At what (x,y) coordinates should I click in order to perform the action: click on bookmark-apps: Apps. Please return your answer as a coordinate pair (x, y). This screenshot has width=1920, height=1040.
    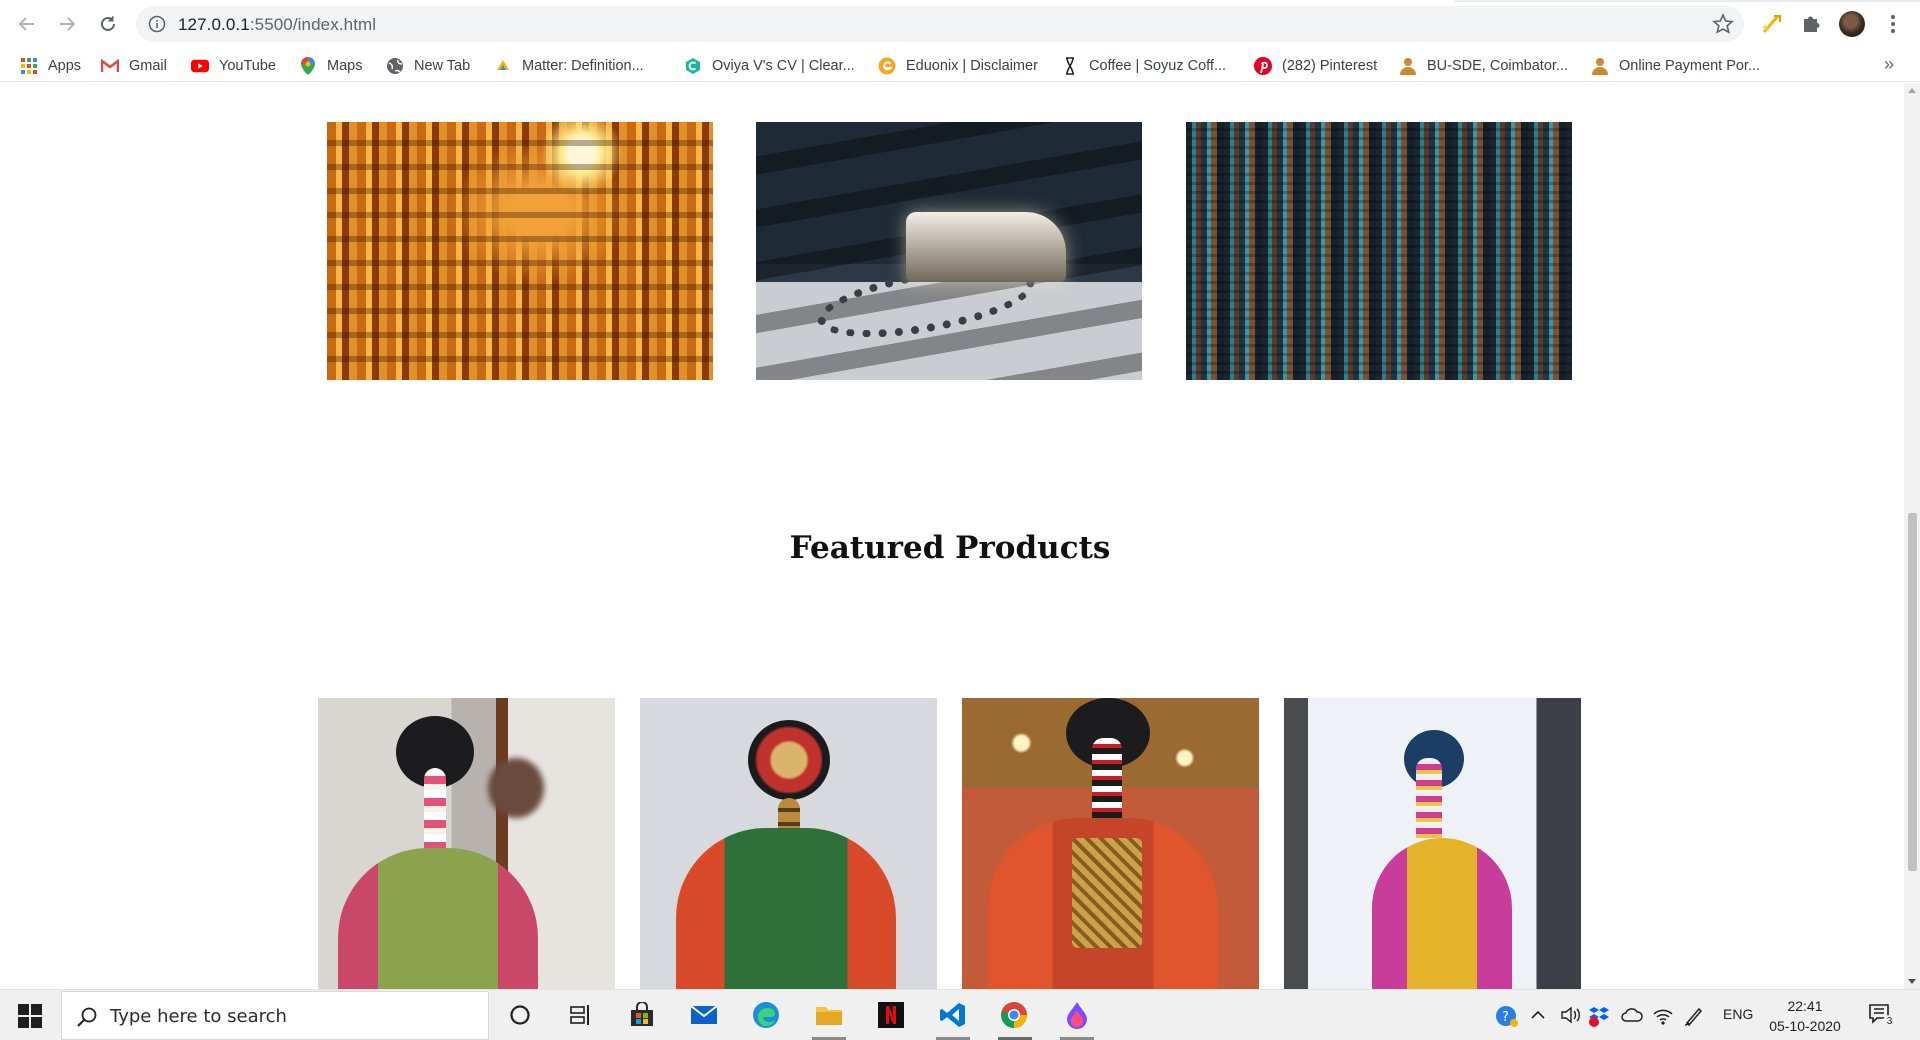
    Looking at the image, I should click on (50, 66).